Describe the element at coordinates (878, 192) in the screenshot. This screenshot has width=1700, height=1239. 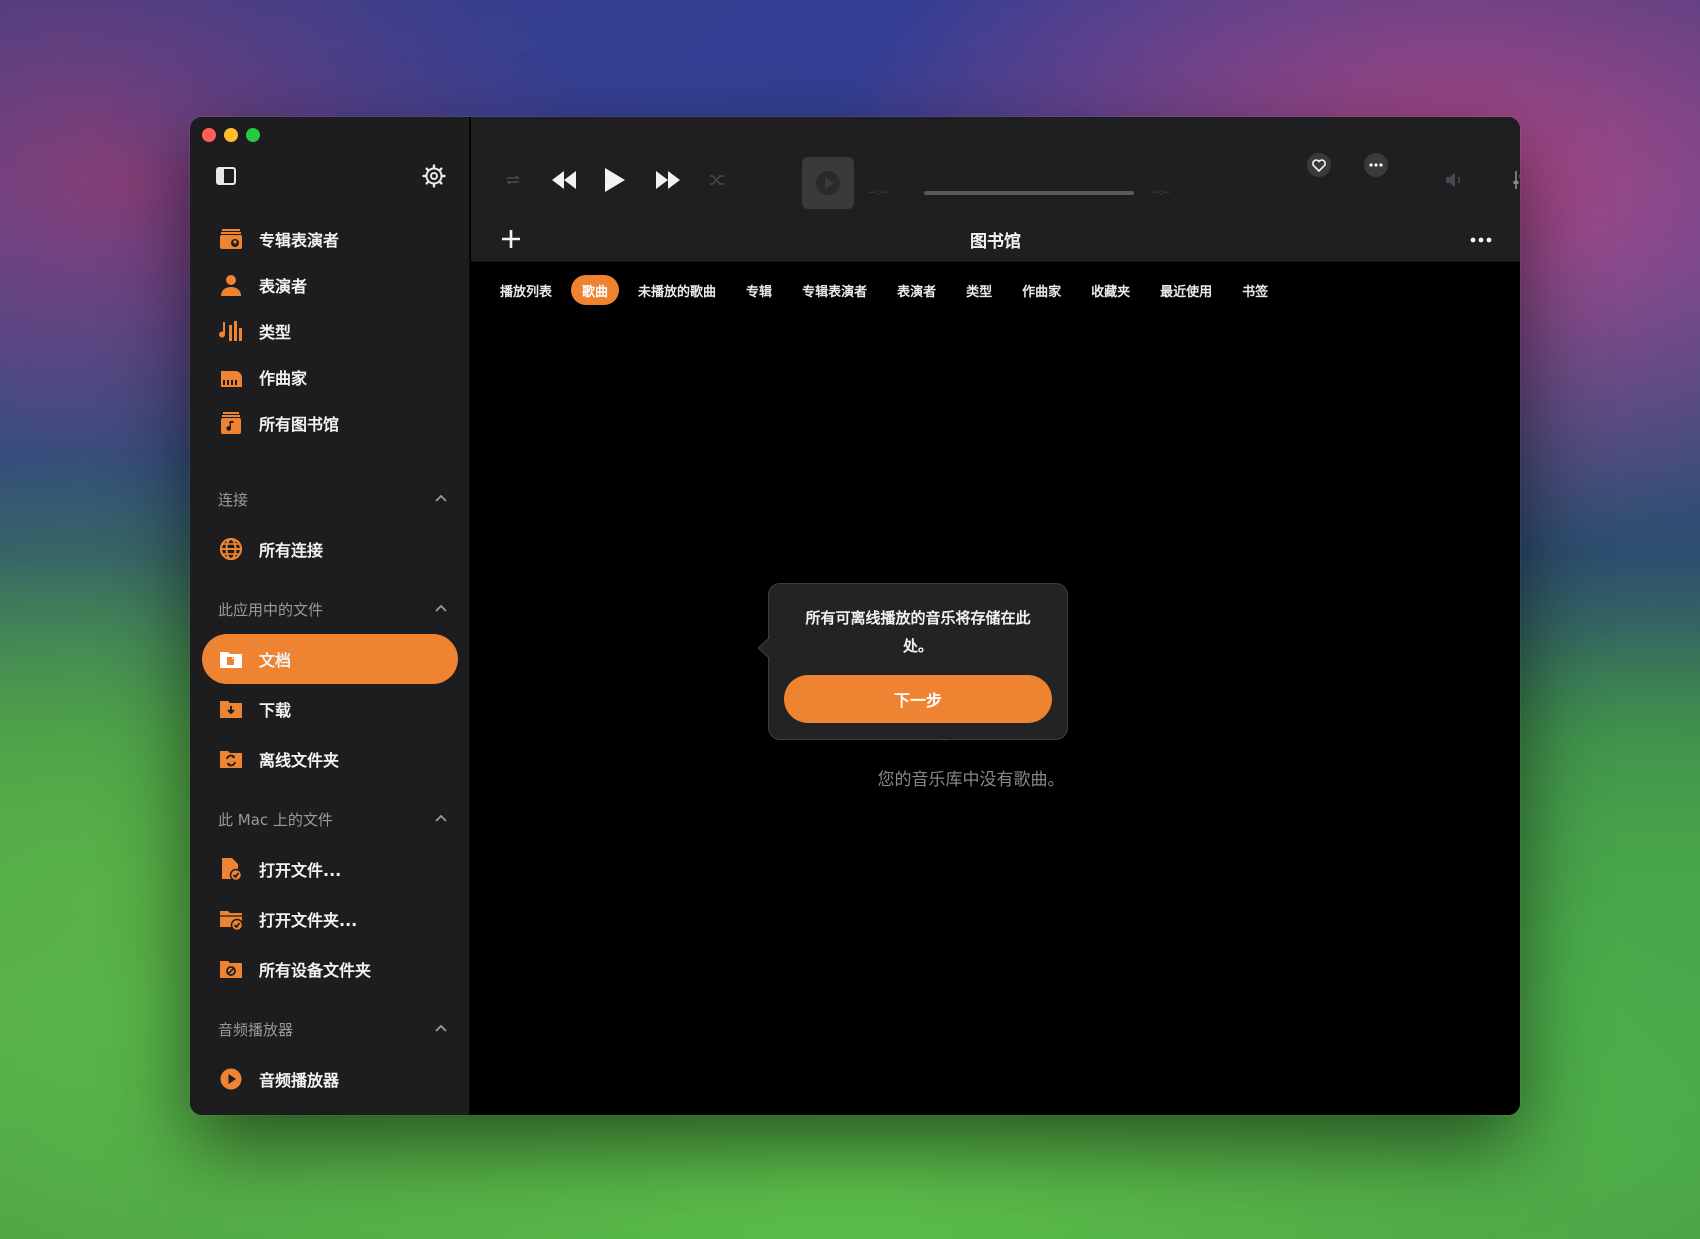
I see `elapsed-time: --:--` at that location.